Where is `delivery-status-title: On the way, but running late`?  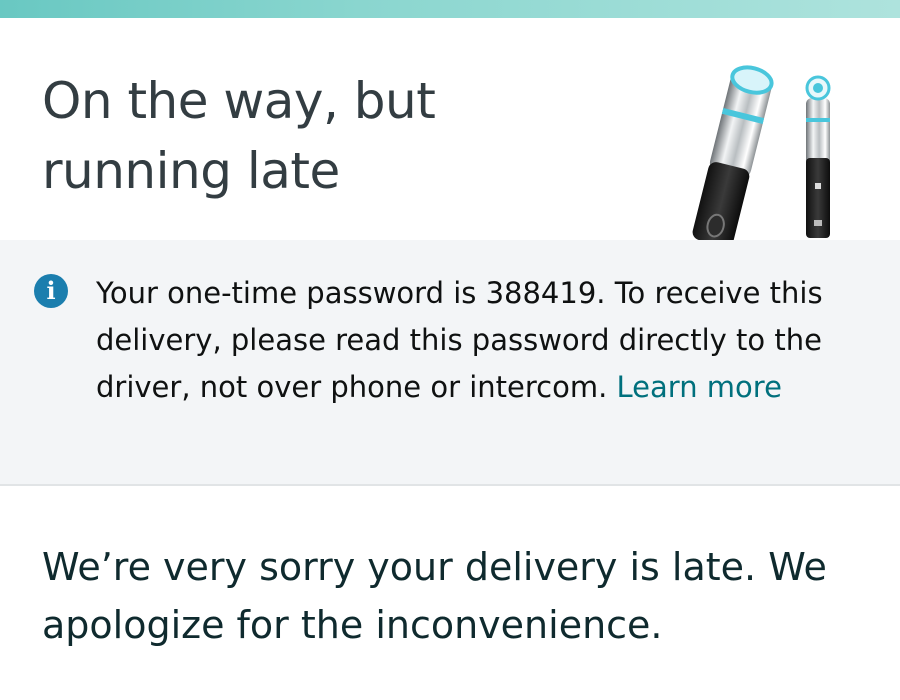
delivery-status-title: On the way, but running late is located at coordinates (342, 136).